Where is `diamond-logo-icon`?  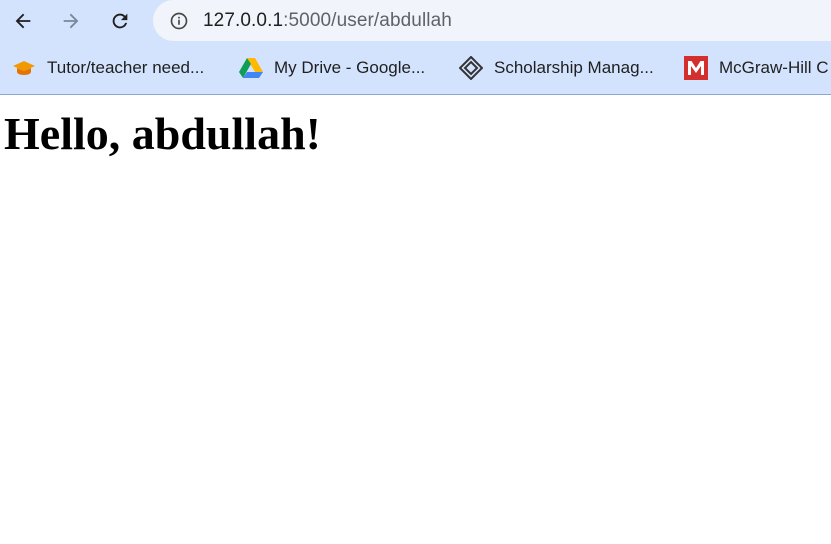 diamond-logo-icon is located at coordinates (471, 68).